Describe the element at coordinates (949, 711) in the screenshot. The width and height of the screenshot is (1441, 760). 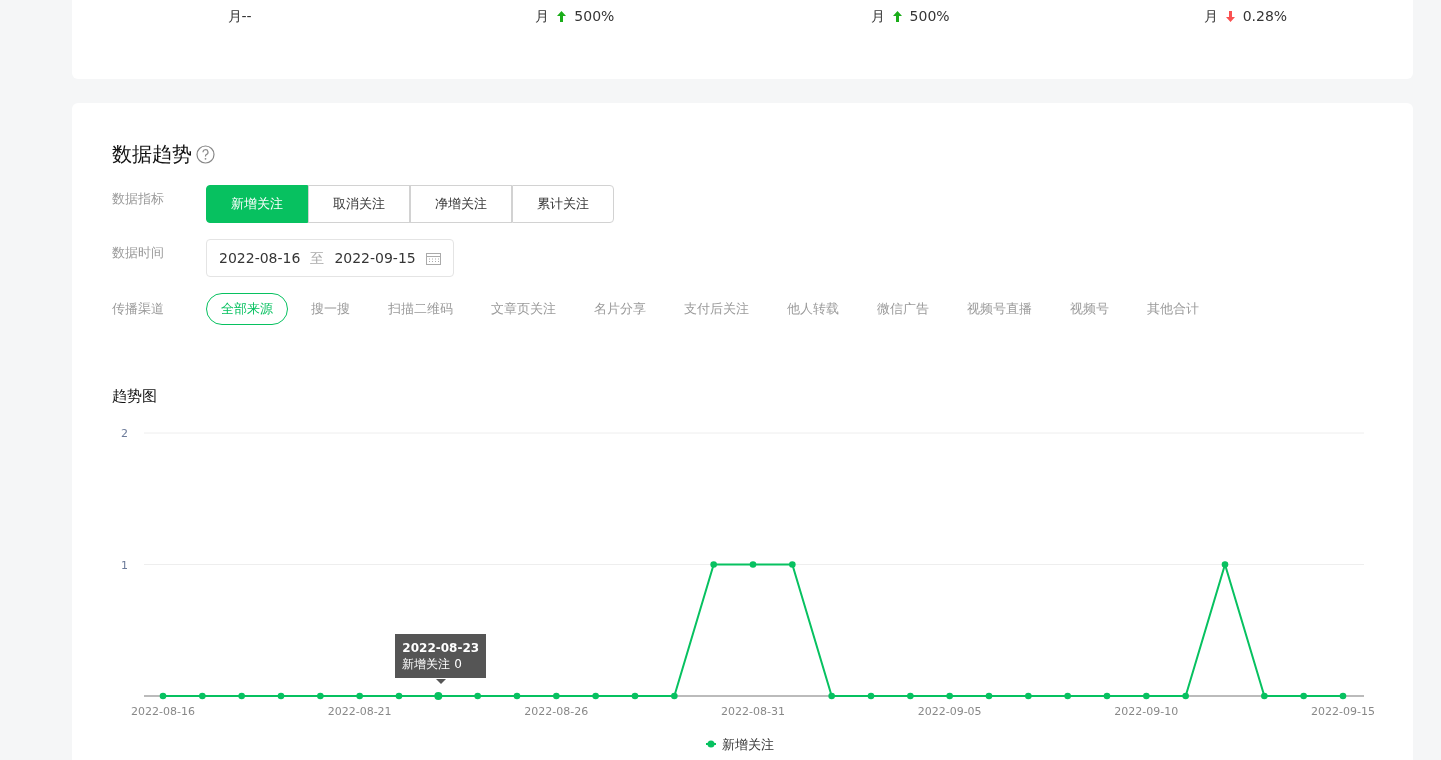
I see `x-tick-label: 2022-09-05` at that location.